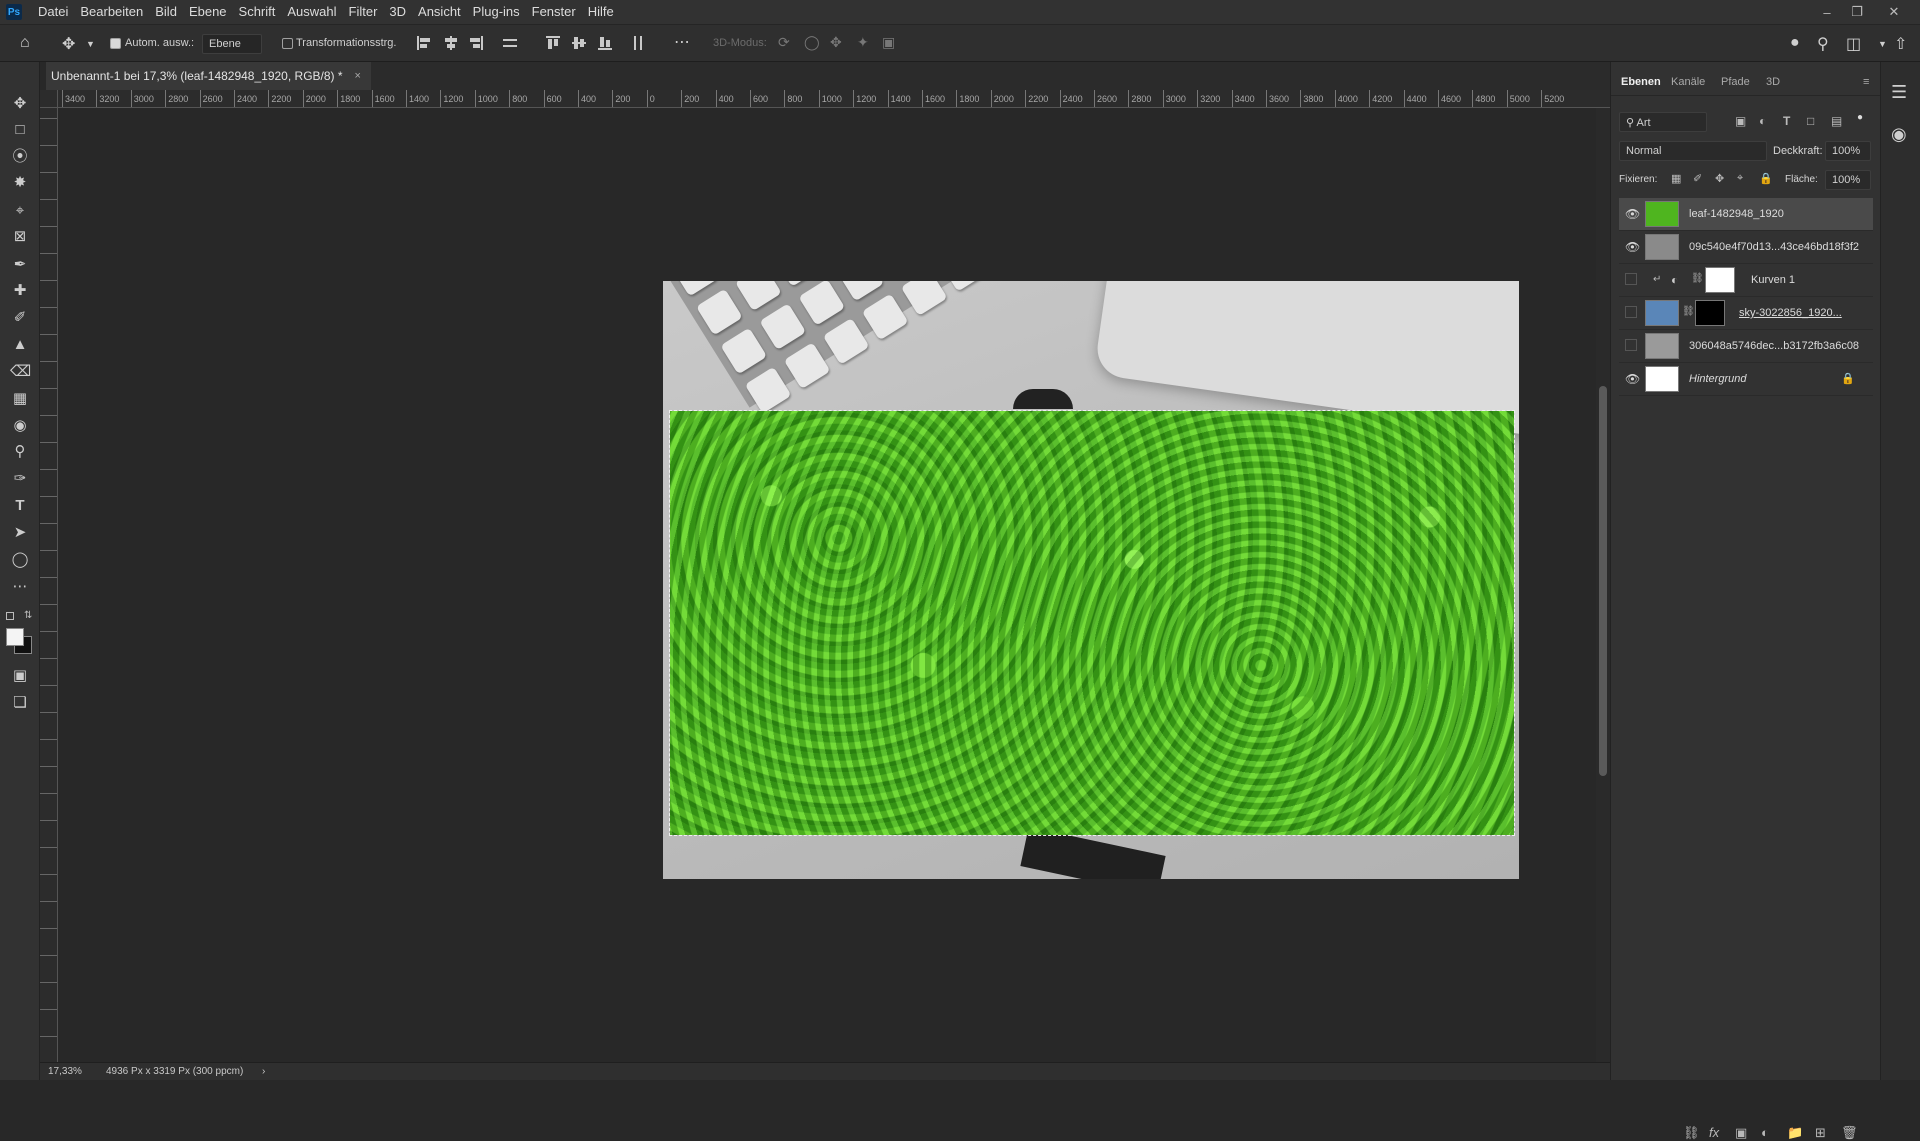  What do you see at coordinates (1741, 1133) in the screenshot?
I see `add-mask-icon: ▣` at bounding box center [1741, 1133].